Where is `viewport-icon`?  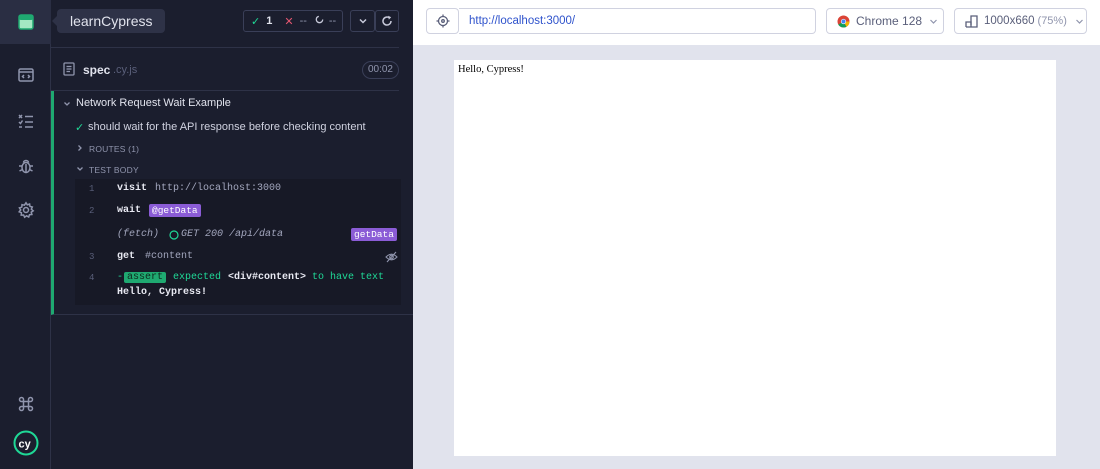 viewport-icon is located at coordinates (971, 21).